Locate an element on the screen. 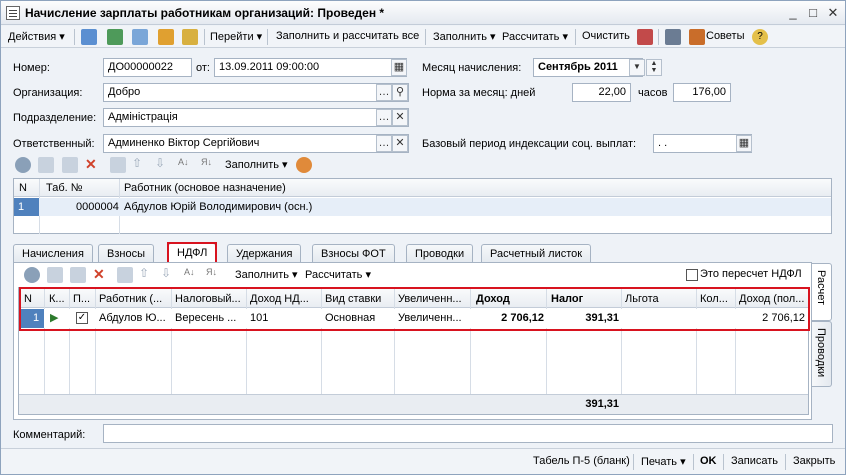 The image size is (846, 475). close-form-button: Закрыть is located at coordinates (814, 461).